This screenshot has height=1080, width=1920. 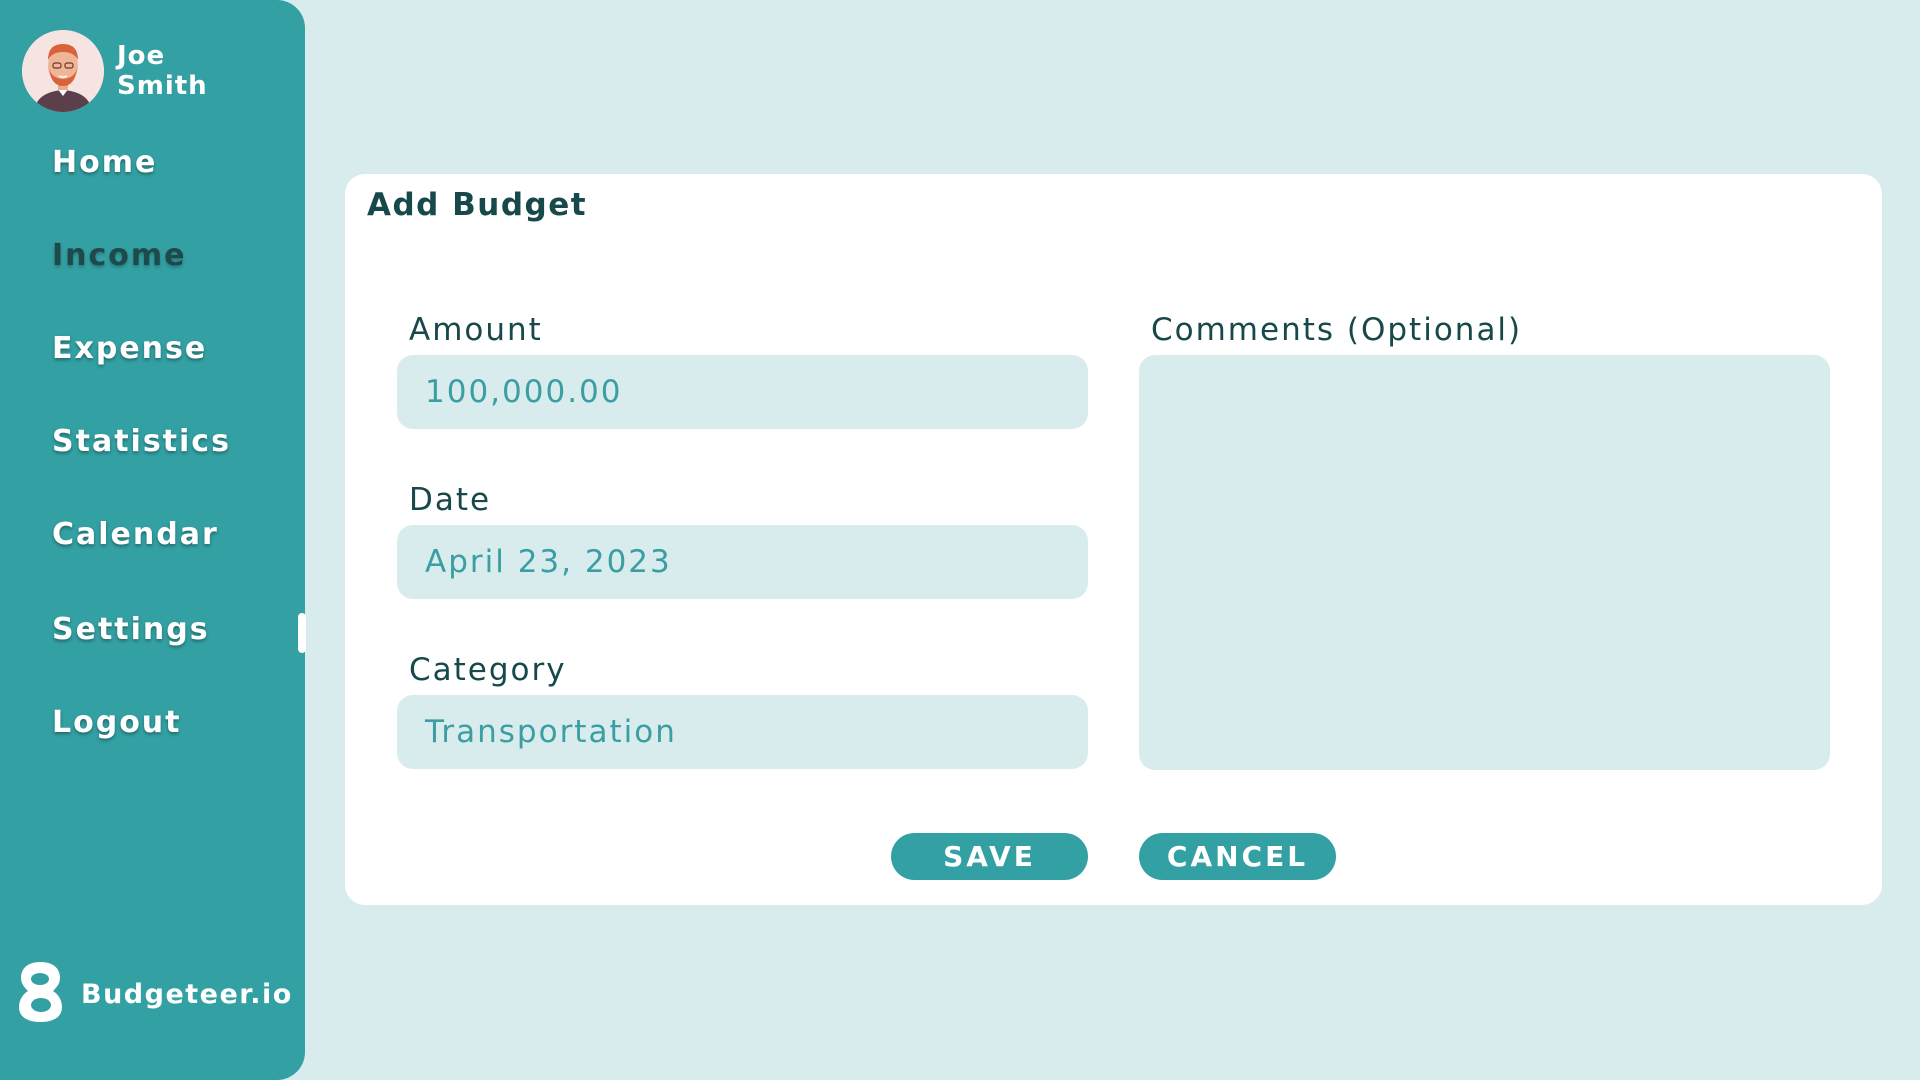 I want to click on category-input: Transportation, so click(x=742, y=732).